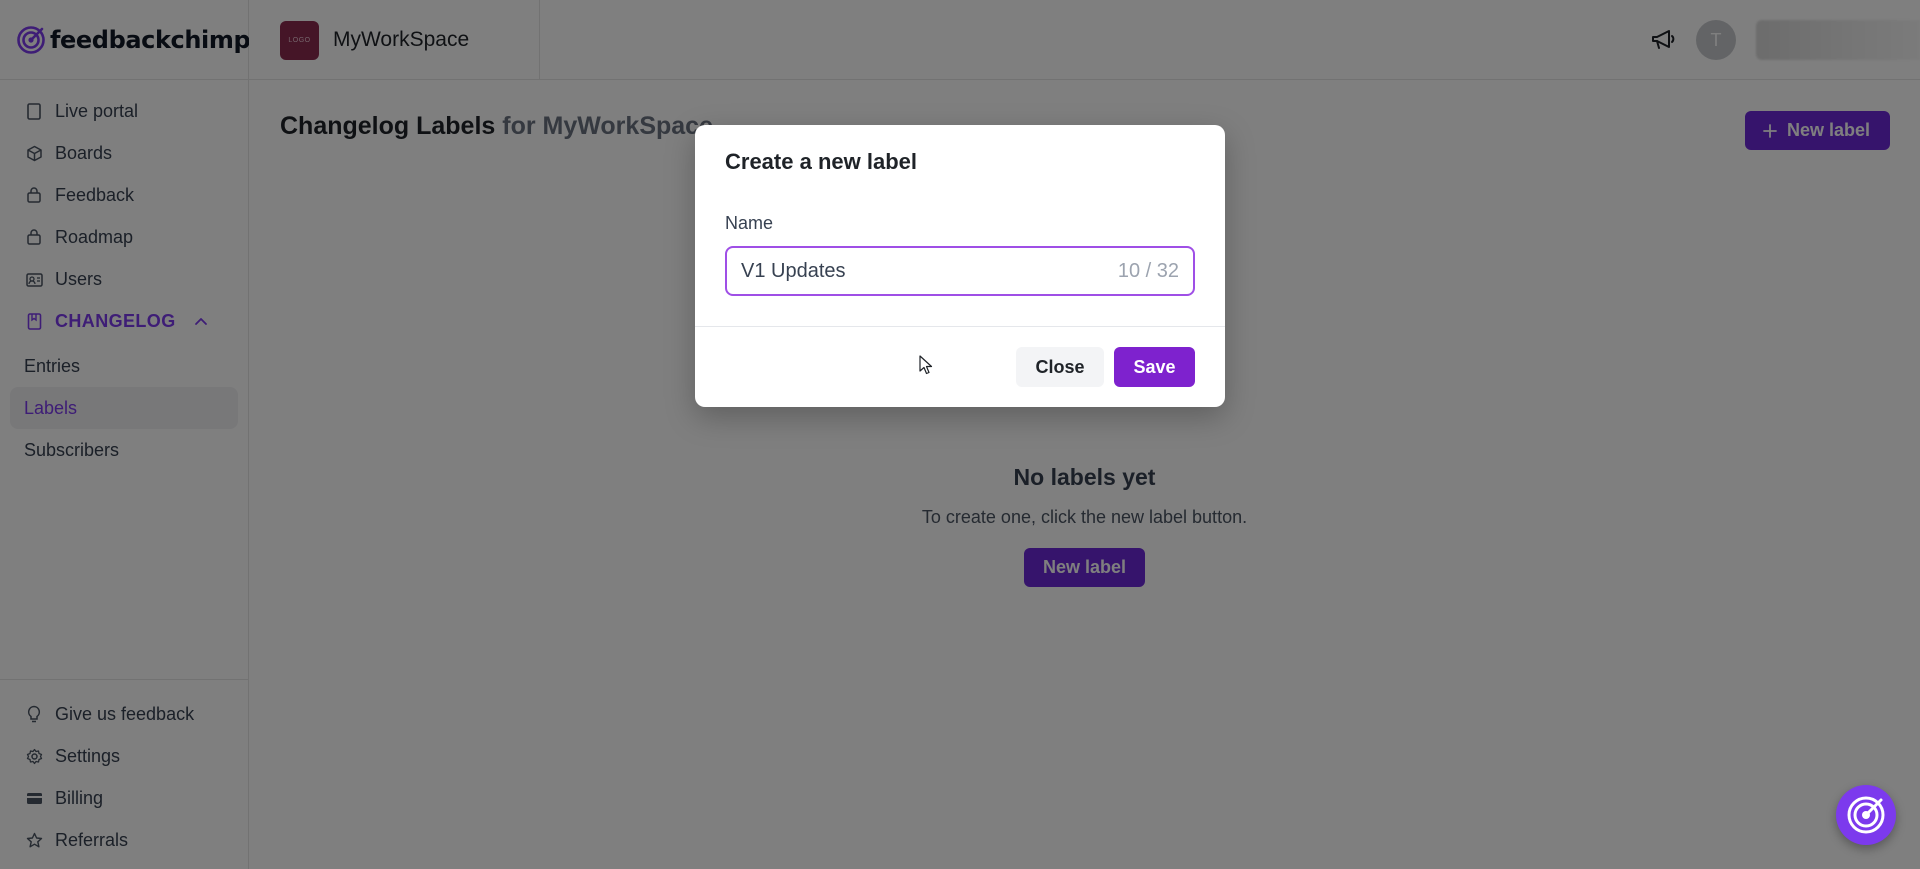 The image size is (1920, 869). I want to click on target-icon, so click(1866, 815).